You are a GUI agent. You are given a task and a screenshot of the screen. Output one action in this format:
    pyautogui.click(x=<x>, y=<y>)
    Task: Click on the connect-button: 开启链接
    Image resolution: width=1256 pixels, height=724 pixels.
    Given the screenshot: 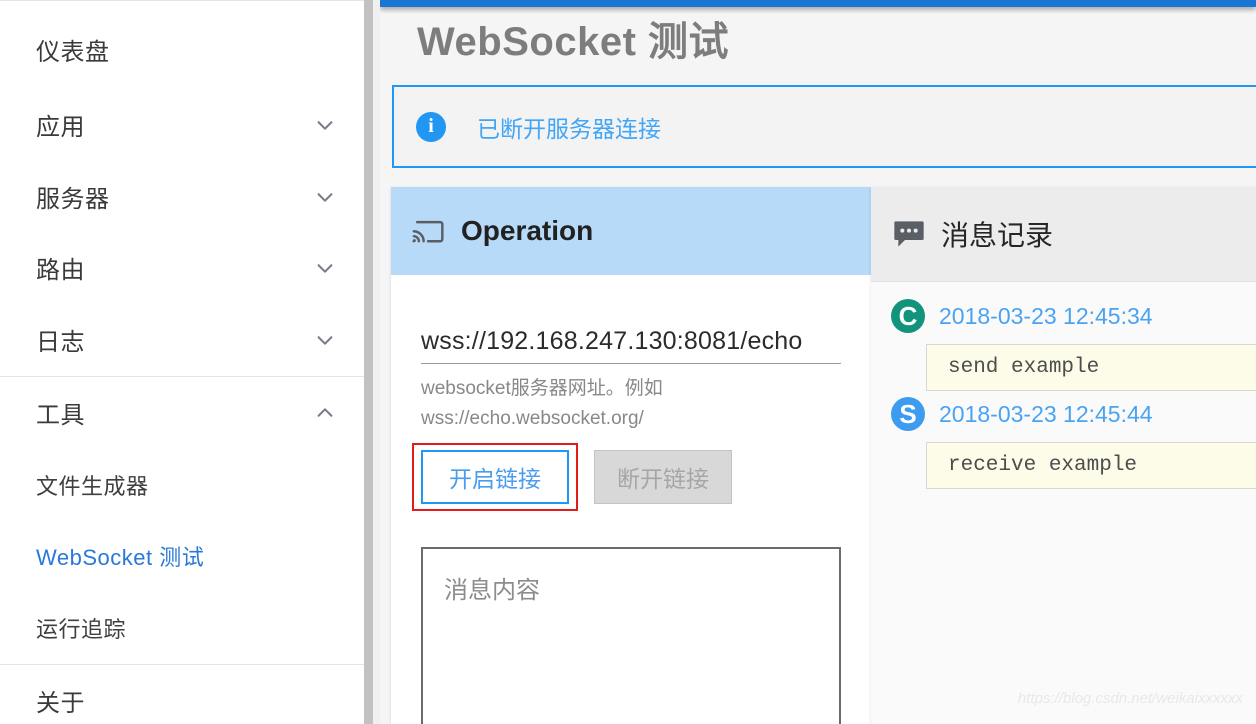 What is the action you would take?
    pyautogui.click(x=495, y=477)
    